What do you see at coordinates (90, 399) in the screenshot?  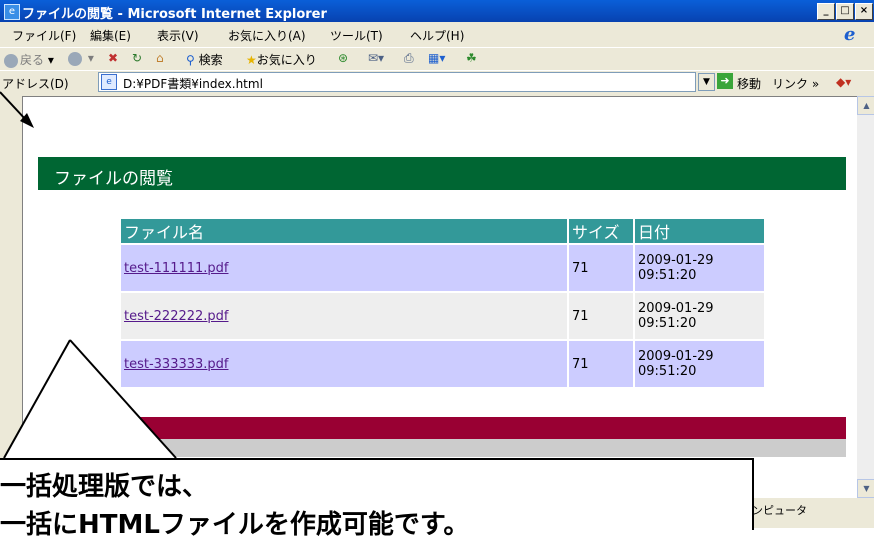 I see `callout-tail` at bounding box center [90, 399].